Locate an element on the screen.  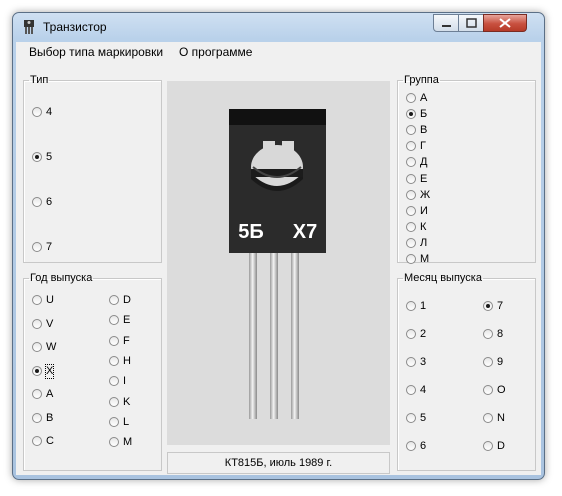
menu-about: О программе is located at coordinates (215, 52).